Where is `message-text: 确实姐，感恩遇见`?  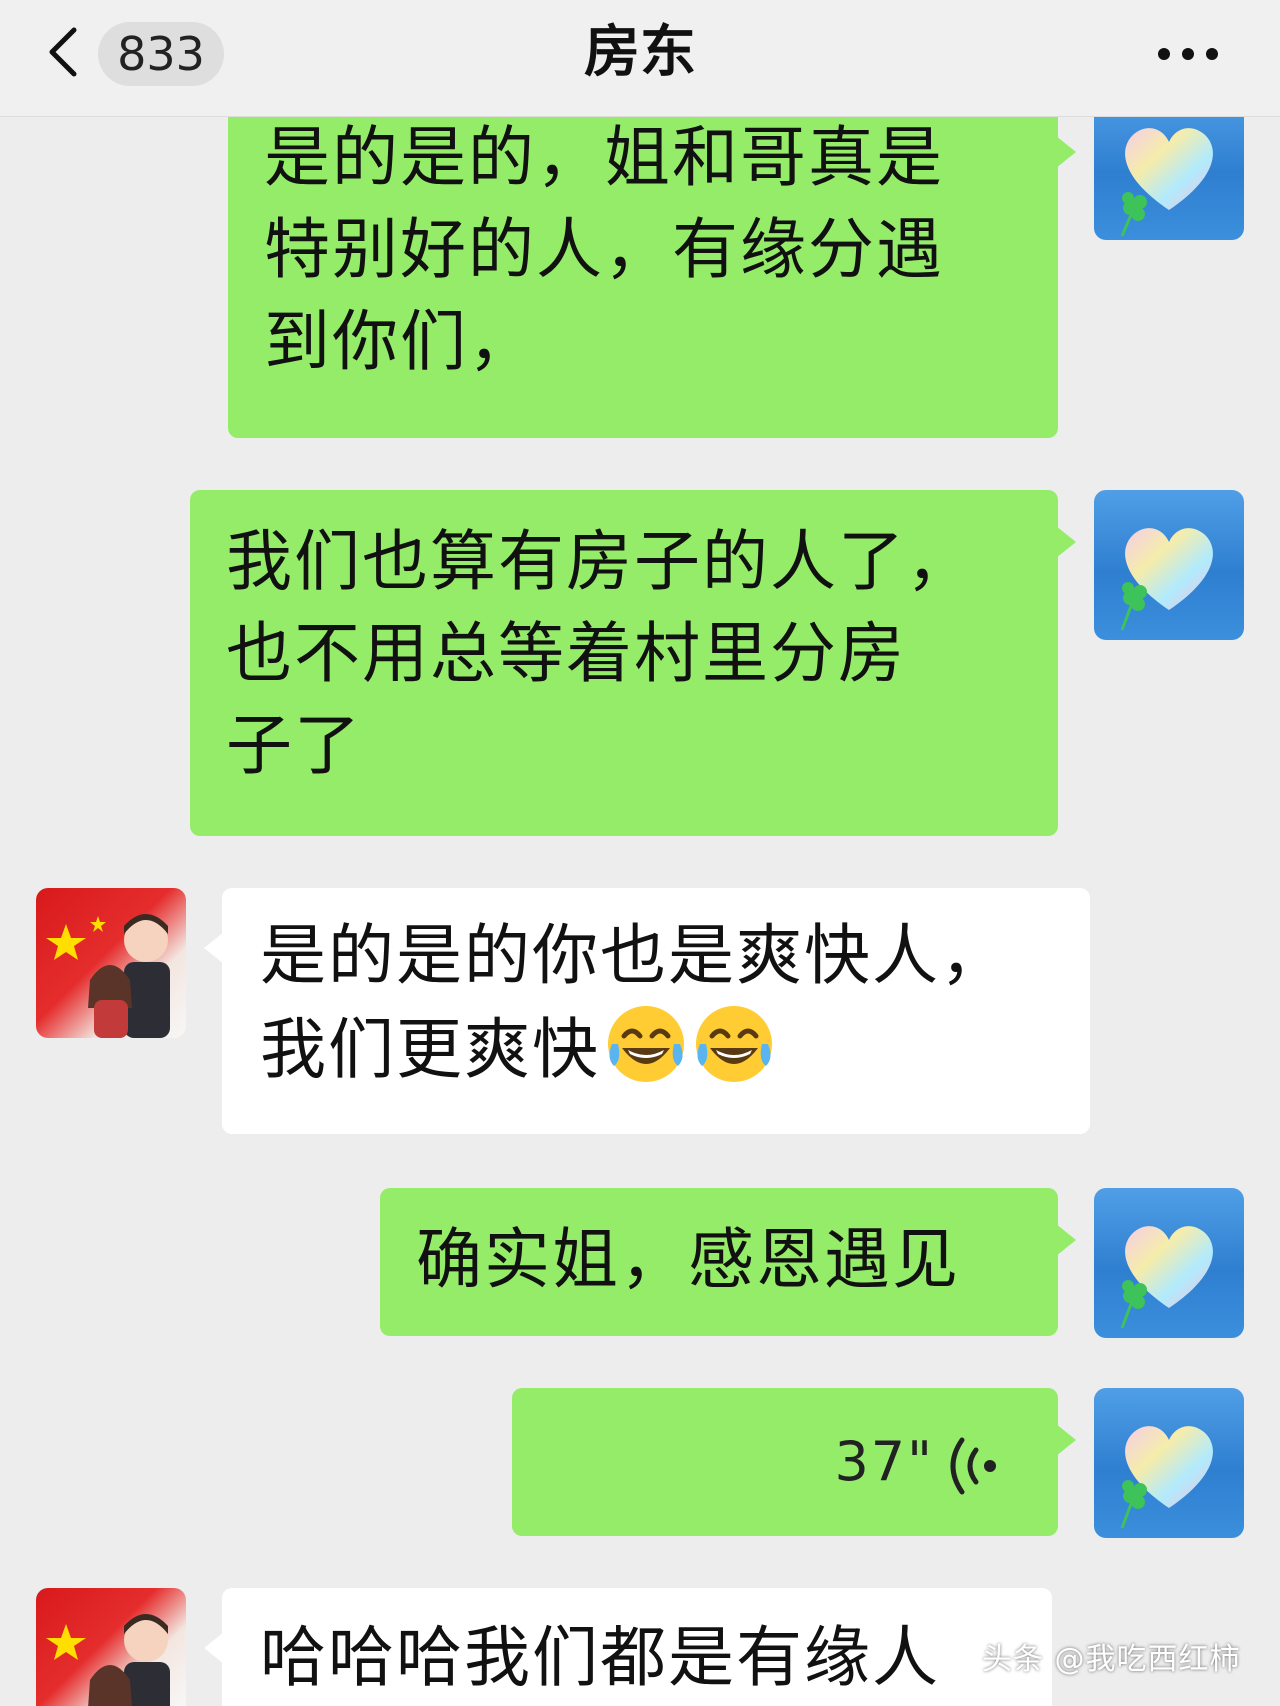 message-text: 确实姐，感恩遇见 is located at coordinates (688, 1259).